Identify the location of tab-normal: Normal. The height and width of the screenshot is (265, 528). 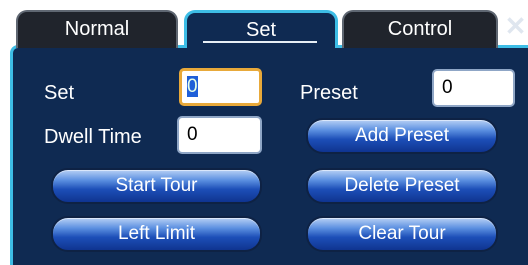
(97, 29).